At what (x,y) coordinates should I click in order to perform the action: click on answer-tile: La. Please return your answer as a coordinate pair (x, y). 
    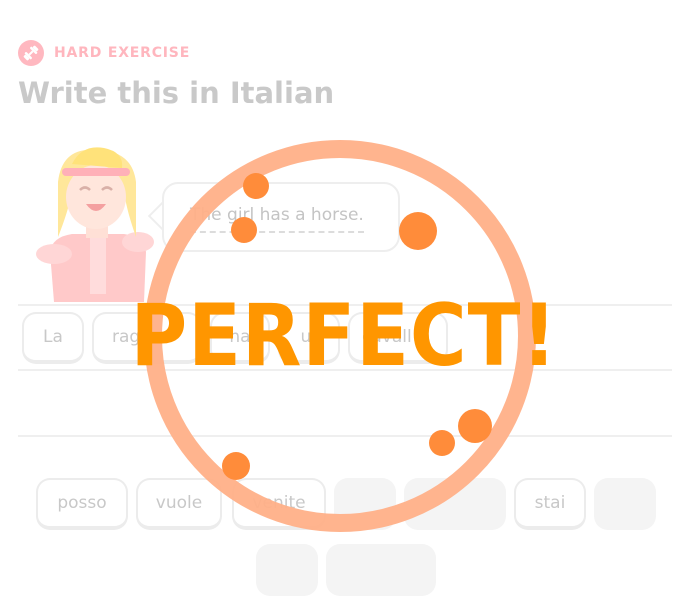
    Looking at the image, I should click on (53, 338).